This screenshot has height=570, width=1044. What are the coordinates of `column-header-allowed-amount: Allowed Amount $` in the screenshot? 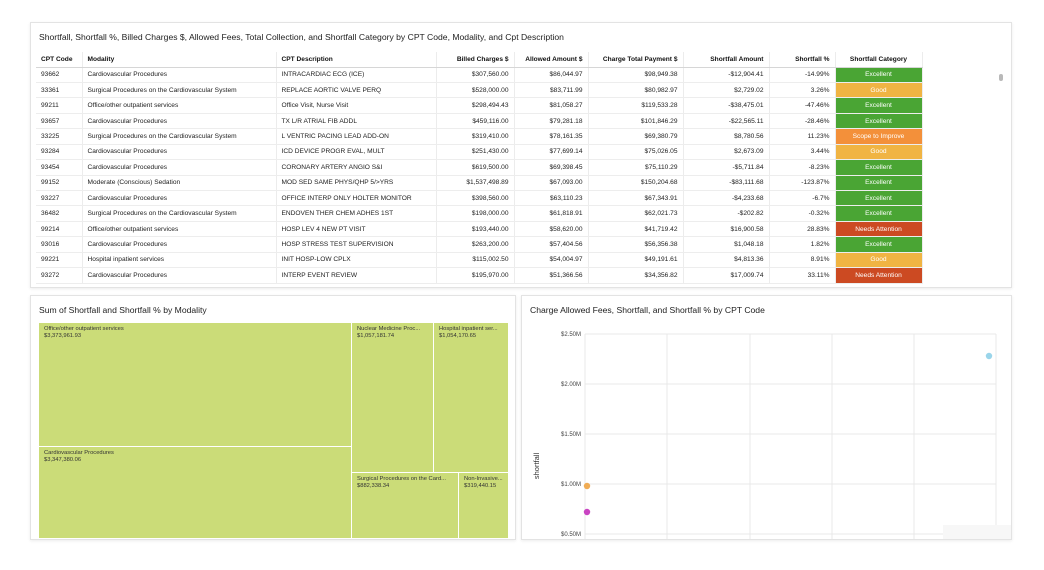 It's located at (551, 60).